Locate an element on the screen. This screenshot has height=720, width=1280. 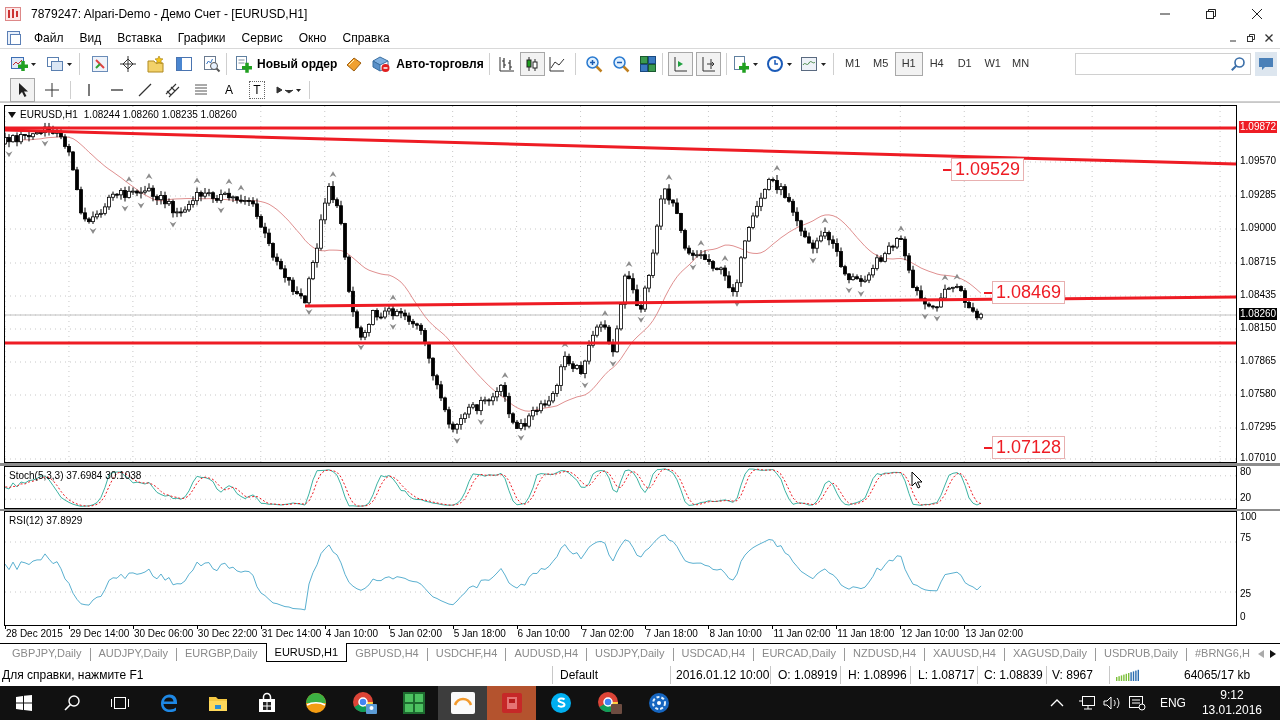
chart-tab: GBPUSD,H4 is located at coordinates (387, 653).